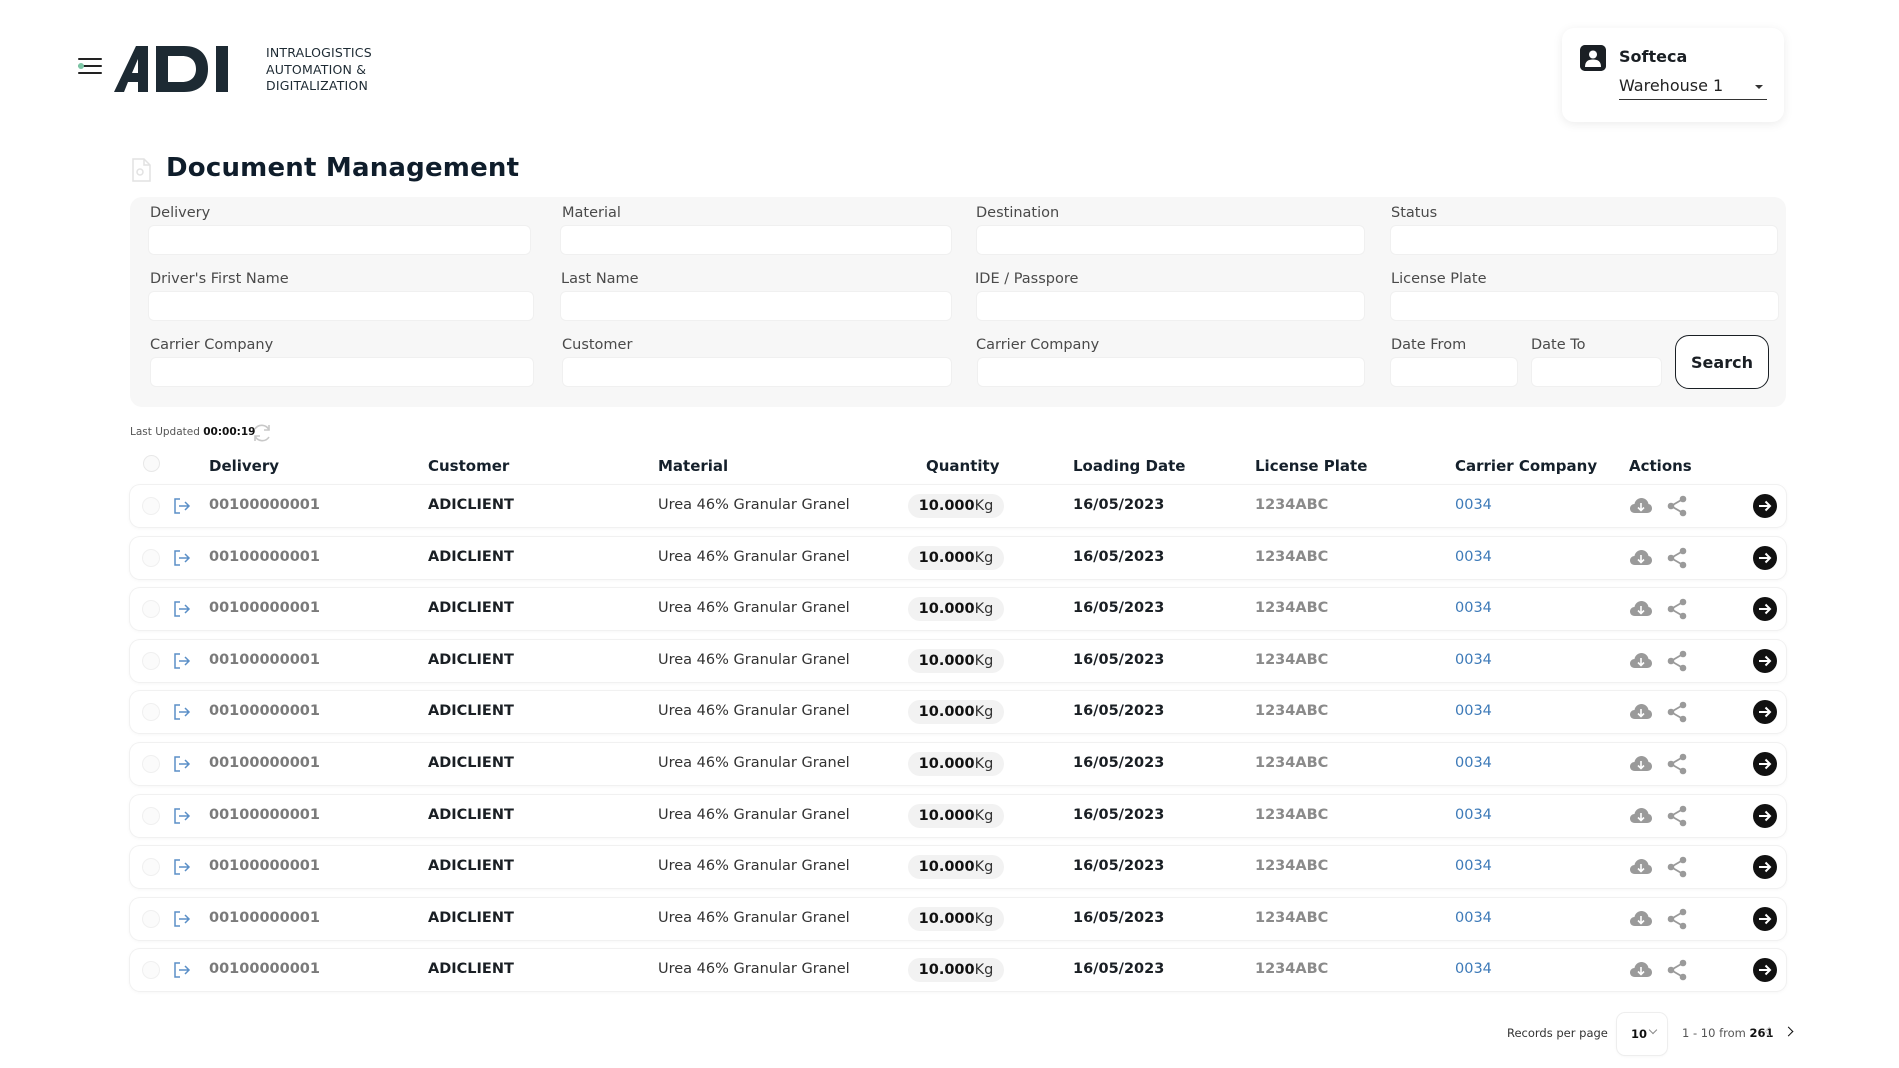 This screenshot has height=1068, width=1899. Describe the element at coordinates (1292, 608) in the screenshot. I see `cell-license-plate: 1234ABC` at that location.